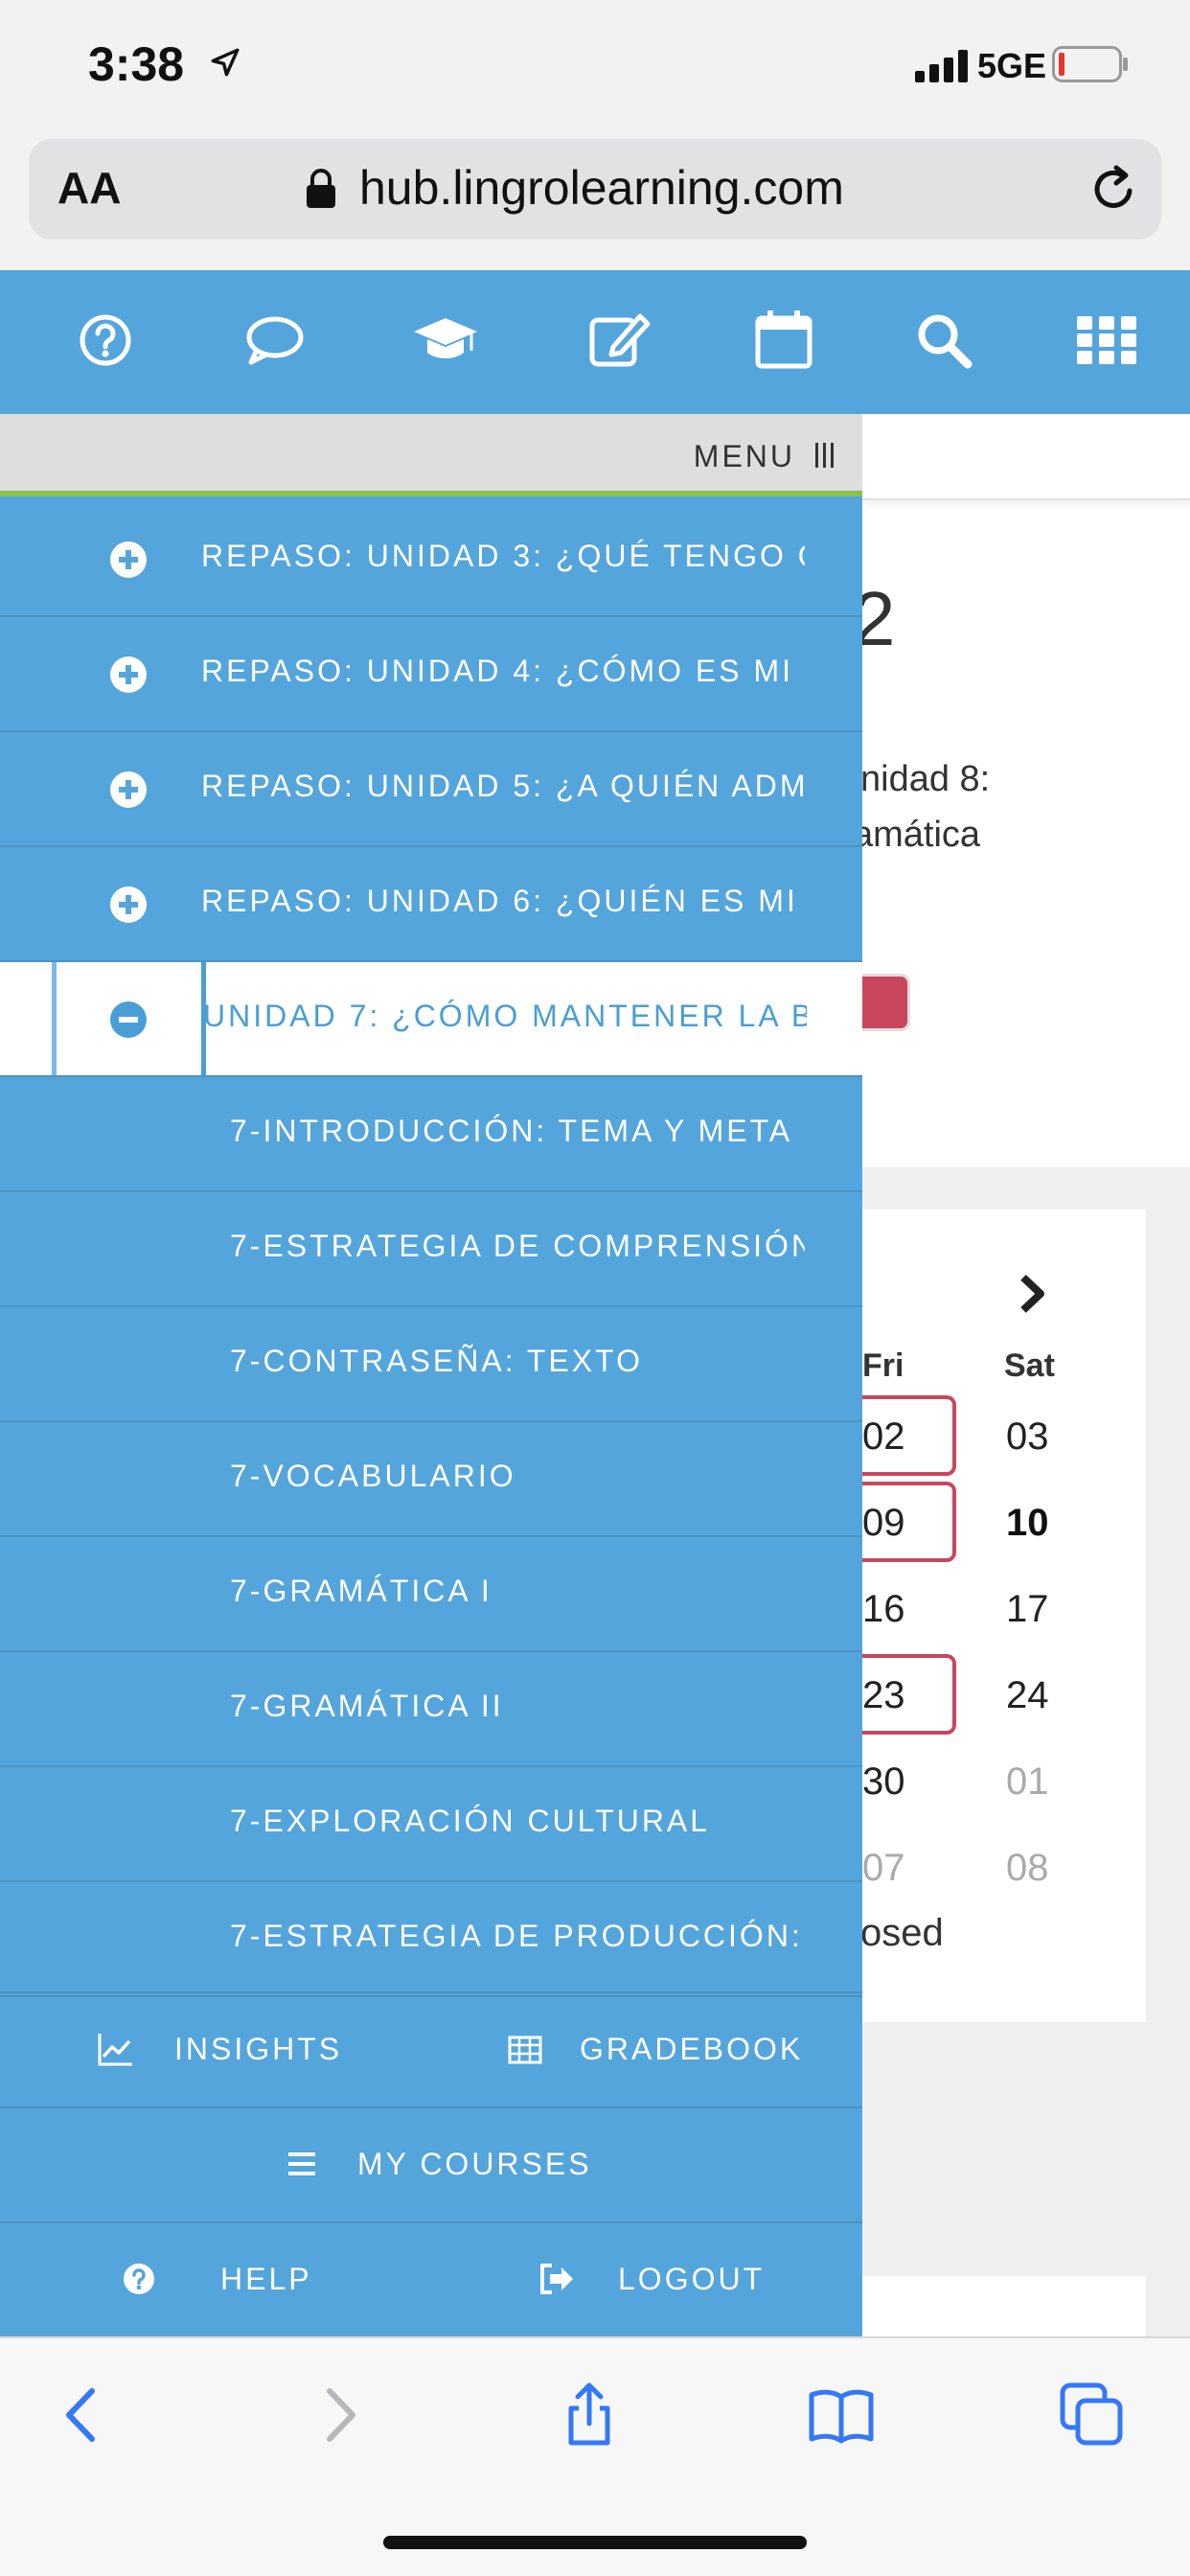 The width and height of the screenshot is (1190, 2576). I want to click on app-toolbar, so click(595, 342).